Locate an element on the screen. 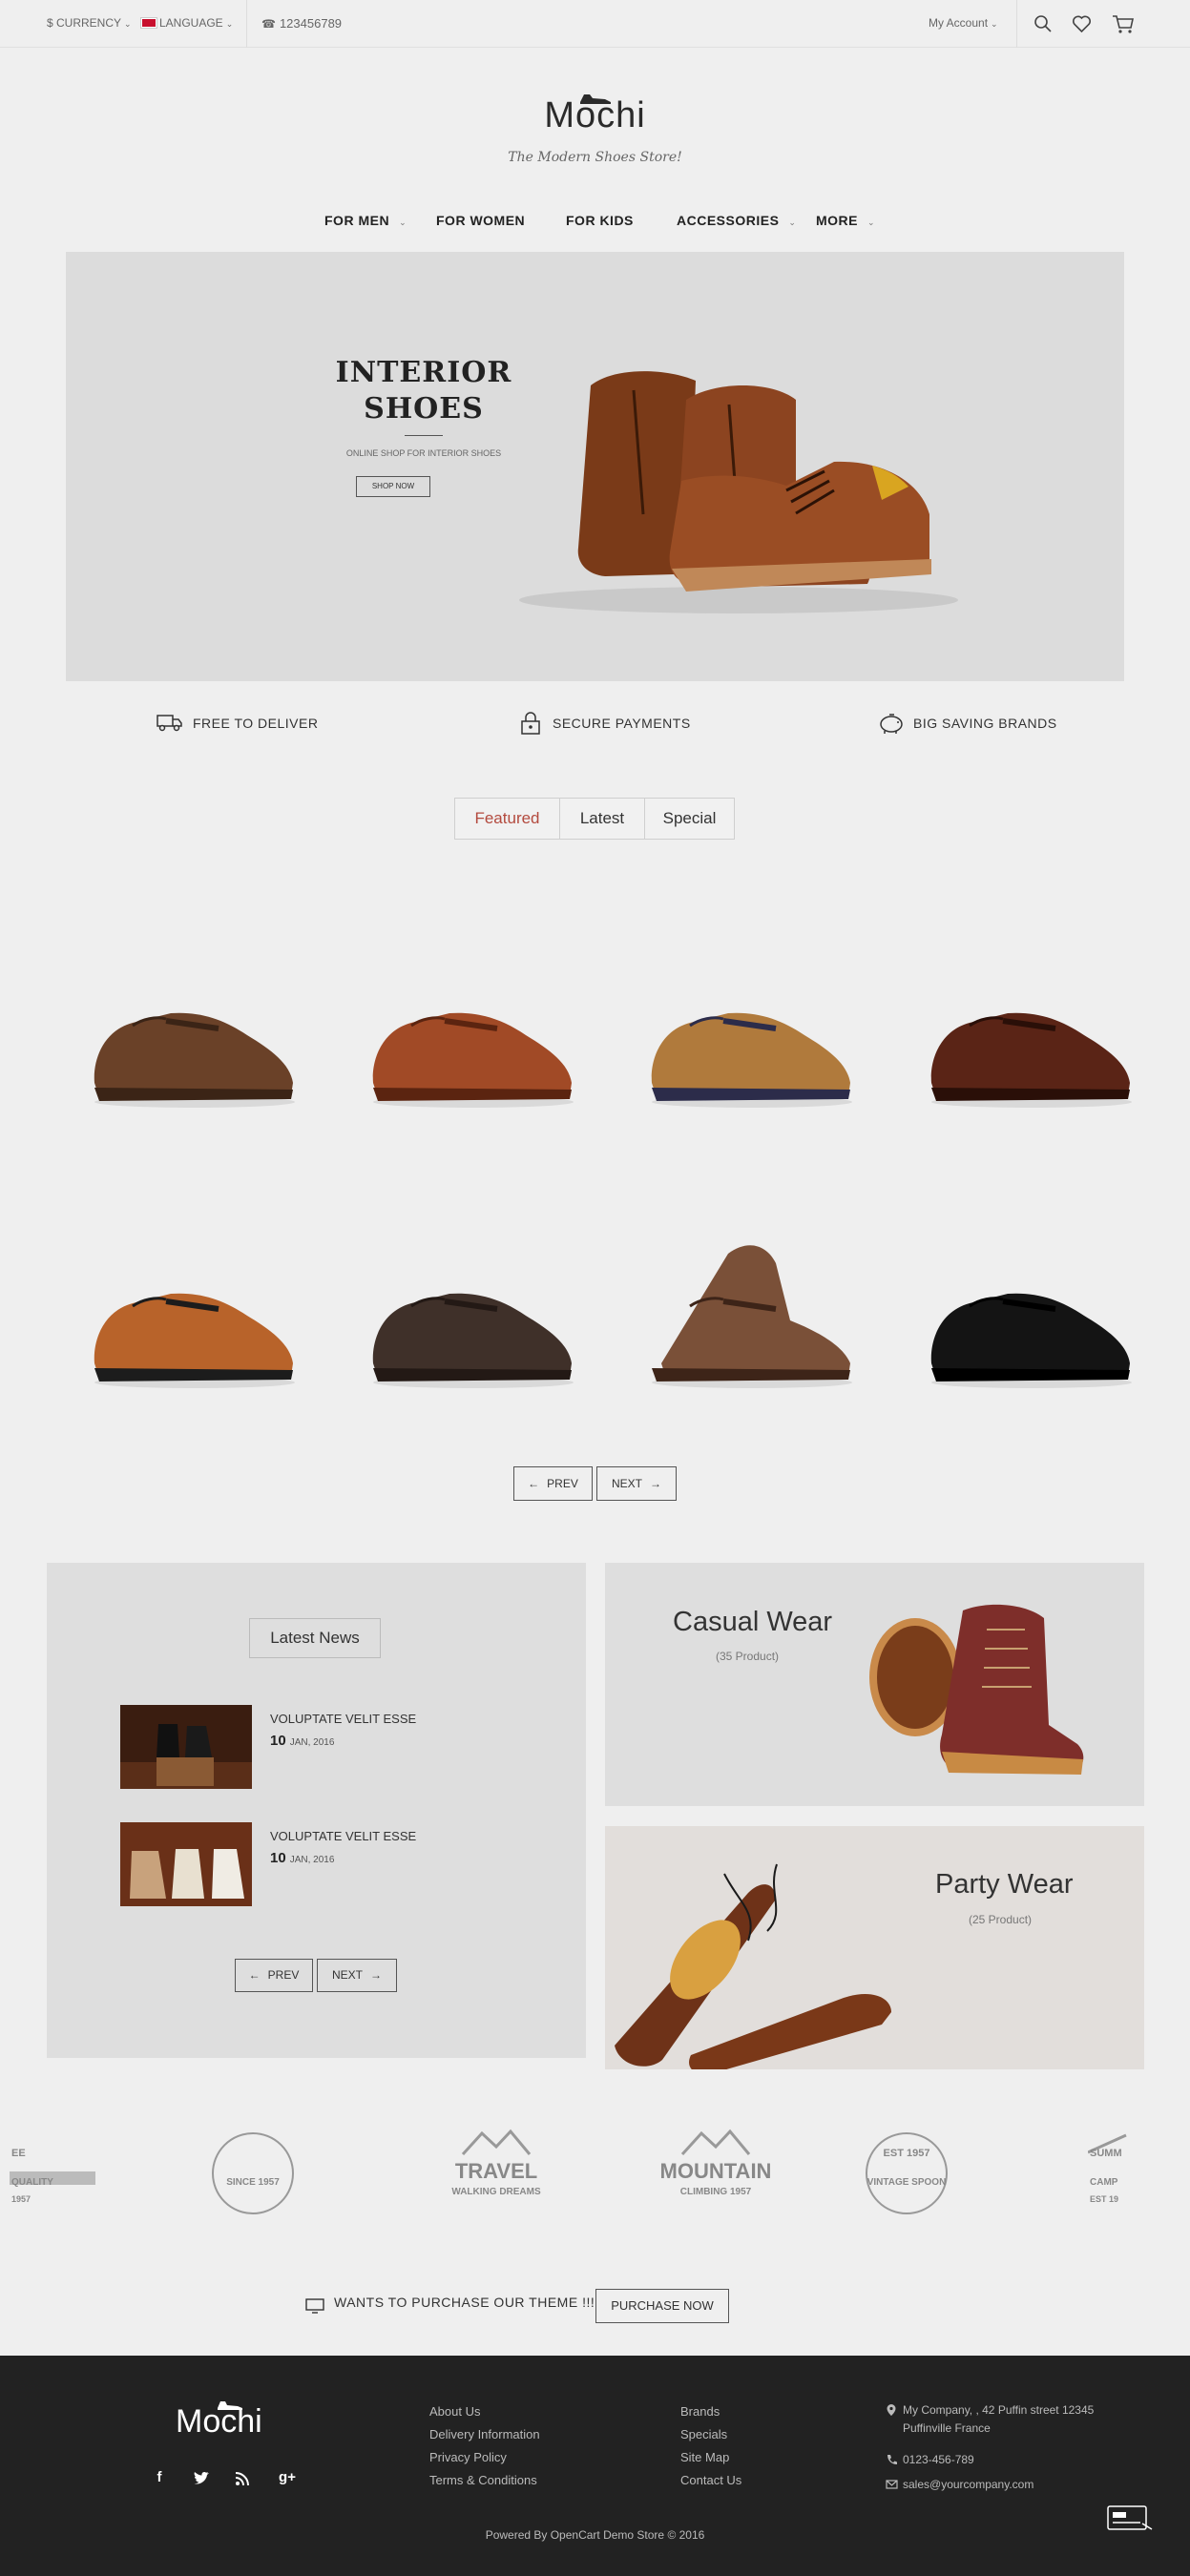 Image resolution: width=1190 pixels, height=2576 pixels. footer-link-about-us: About Us is located at coordinates (454, 2411).